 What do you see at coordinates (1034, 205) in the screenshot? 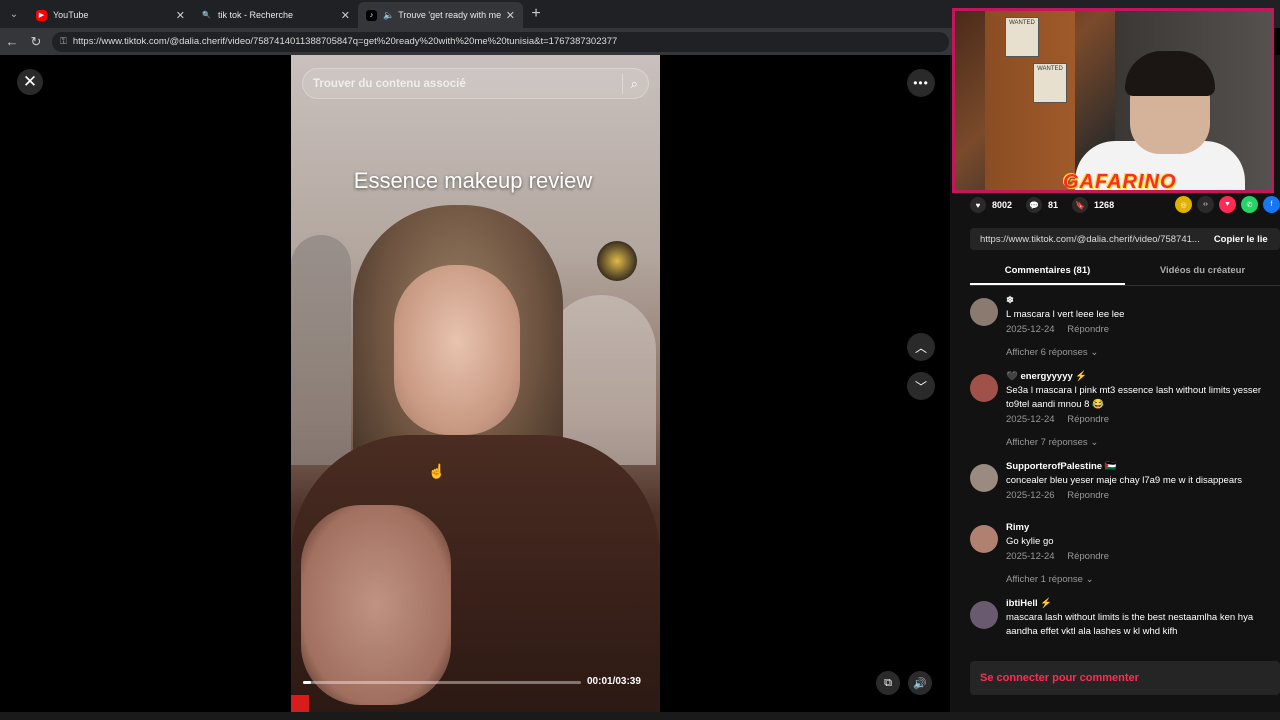
I see `comment-icon: 💬` at bounding box center [1034, 205].